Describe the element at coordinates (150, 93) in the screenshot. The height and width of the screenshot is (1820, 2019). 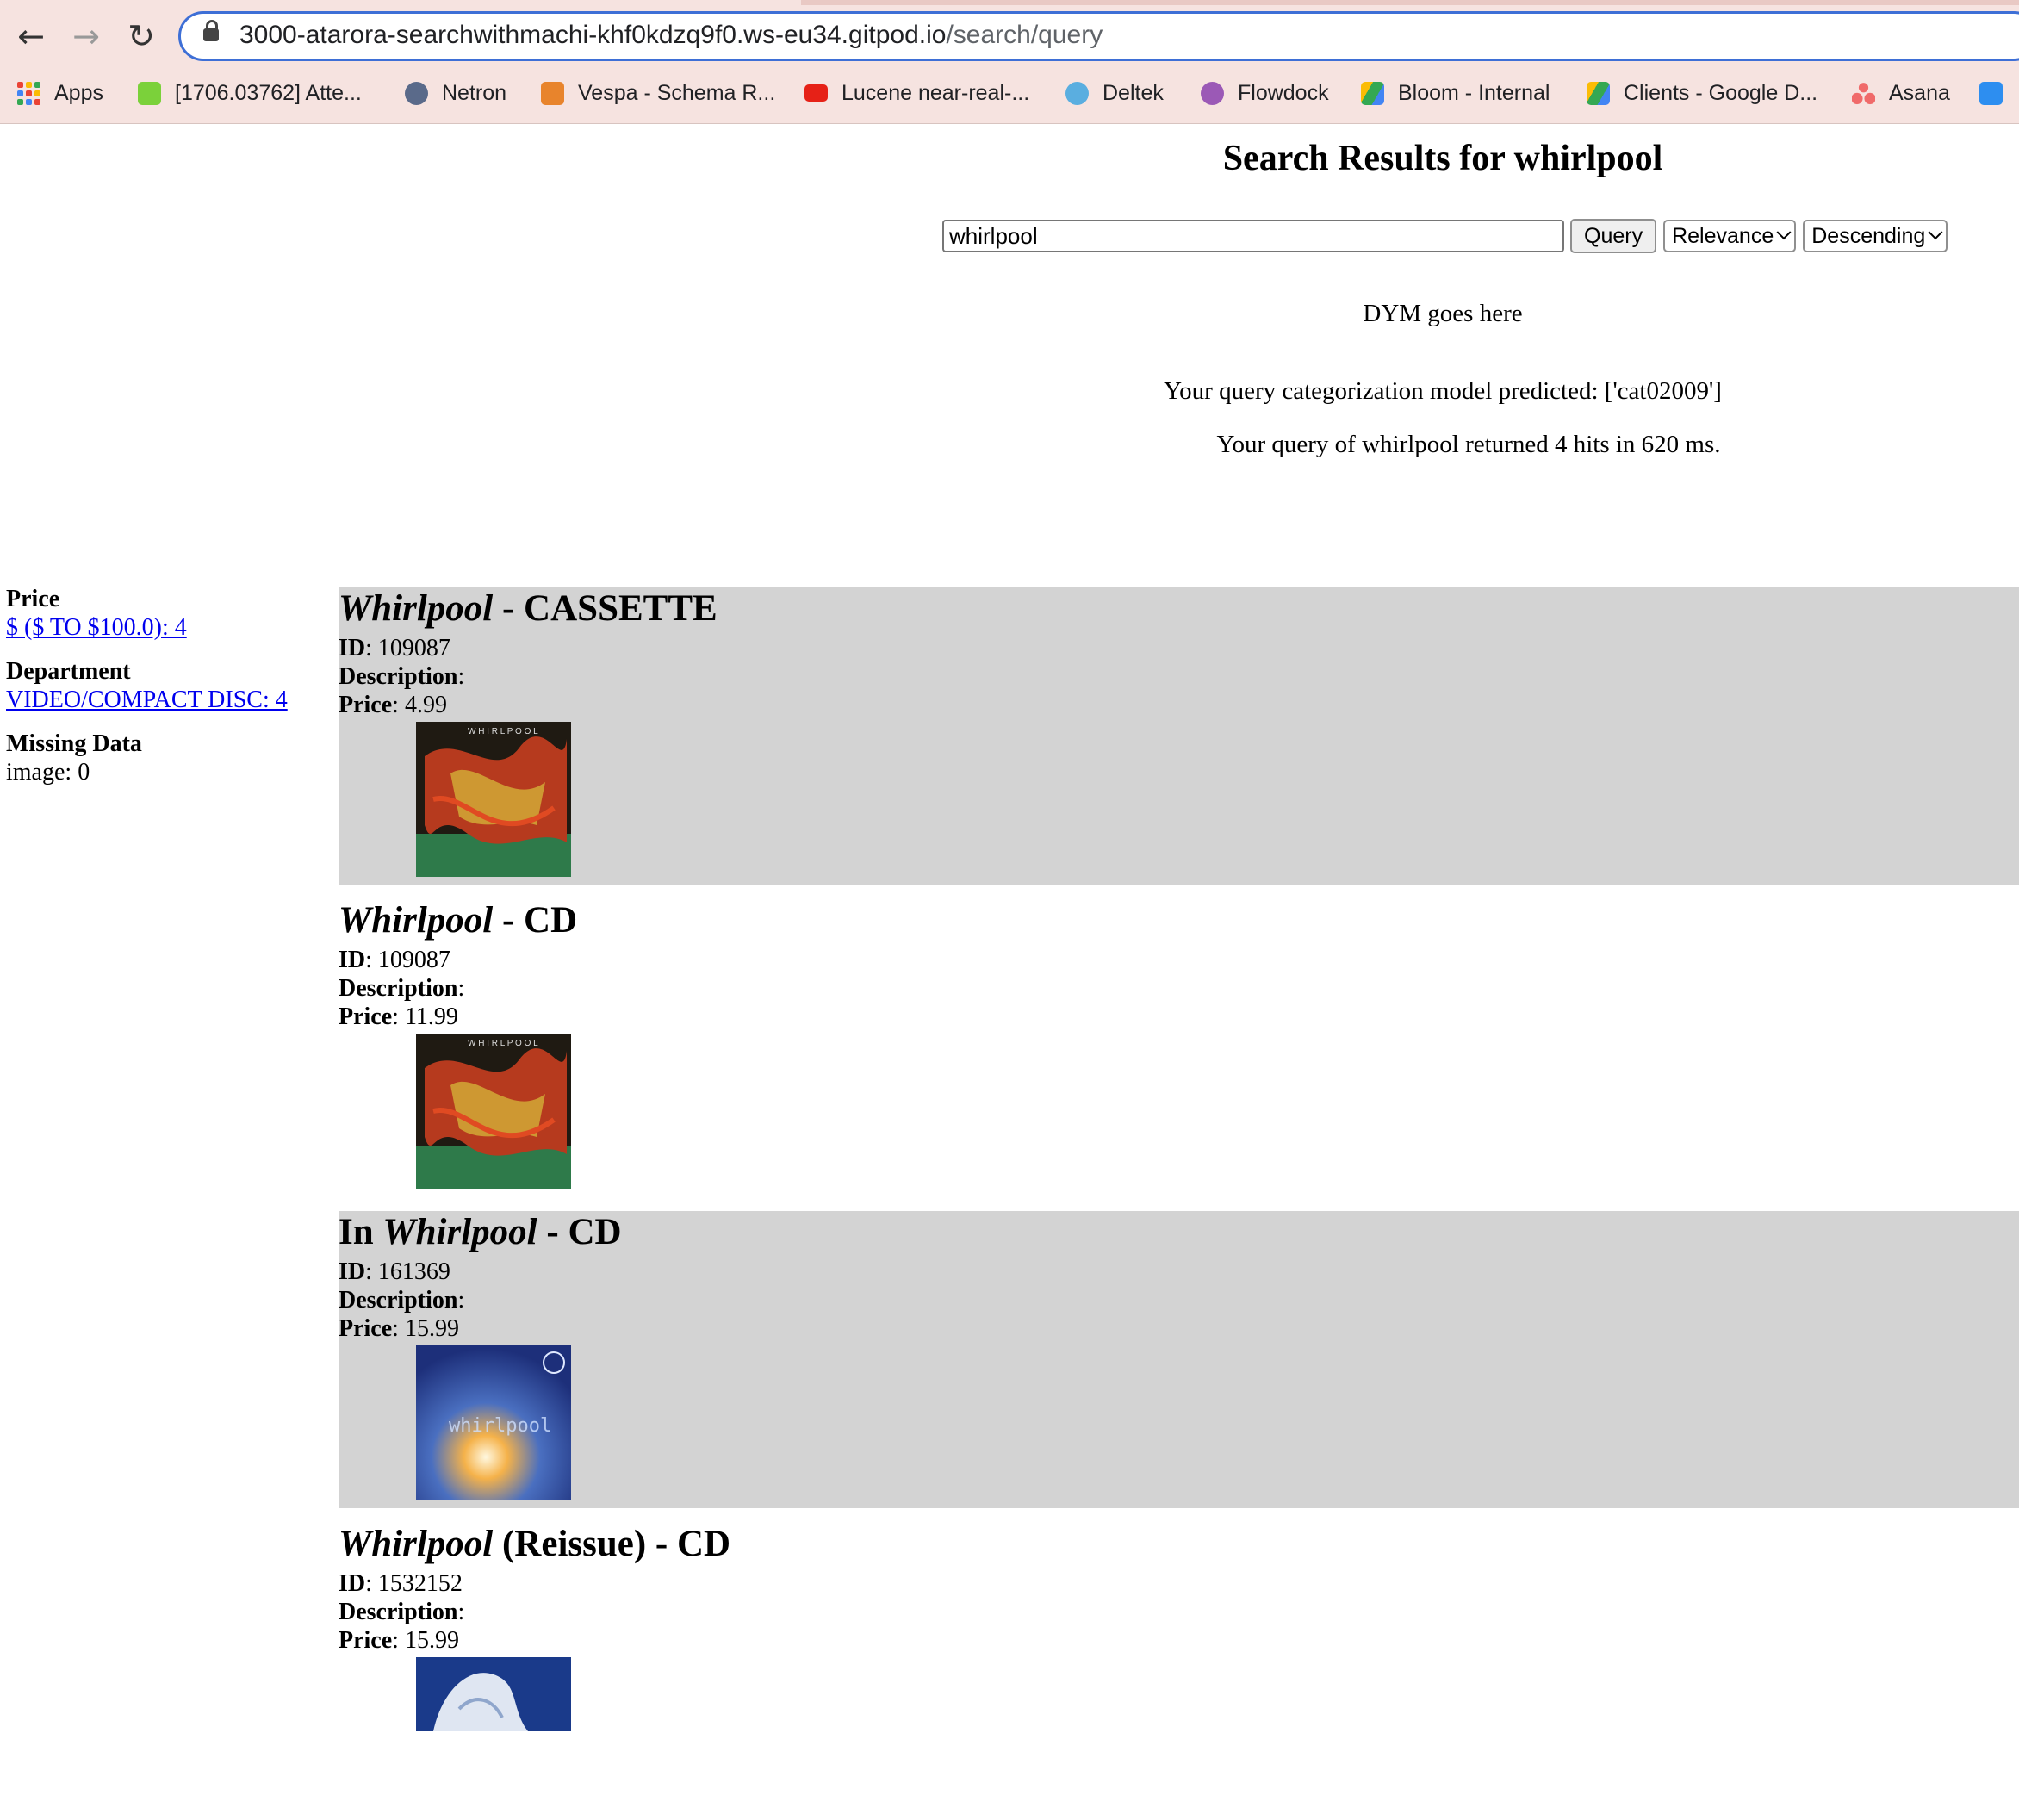
I see `smiley-icon` at that location.